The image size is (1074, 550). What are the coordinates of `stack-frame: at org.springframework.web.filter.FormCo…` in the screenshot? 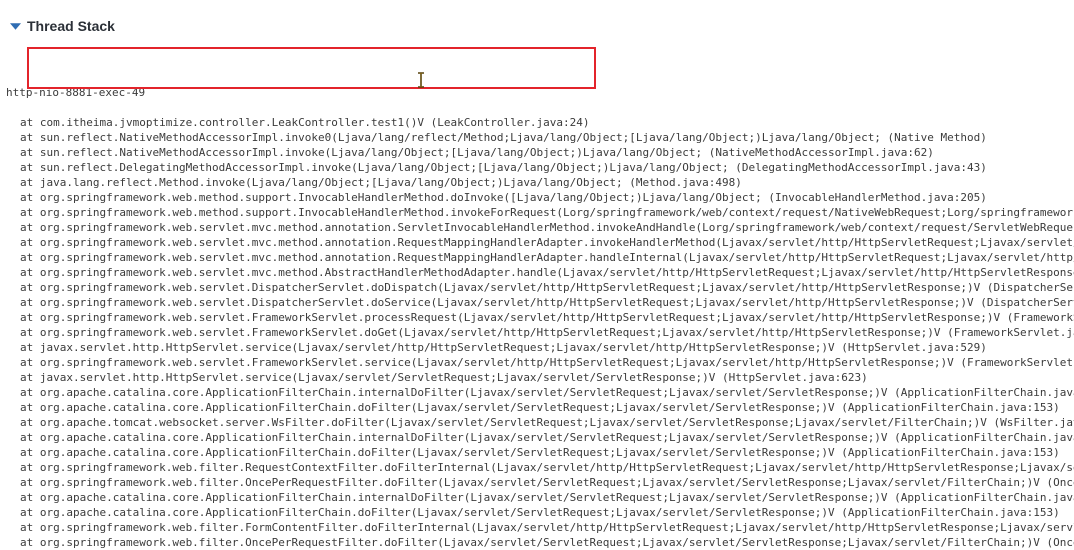 It's located at (547, 527).